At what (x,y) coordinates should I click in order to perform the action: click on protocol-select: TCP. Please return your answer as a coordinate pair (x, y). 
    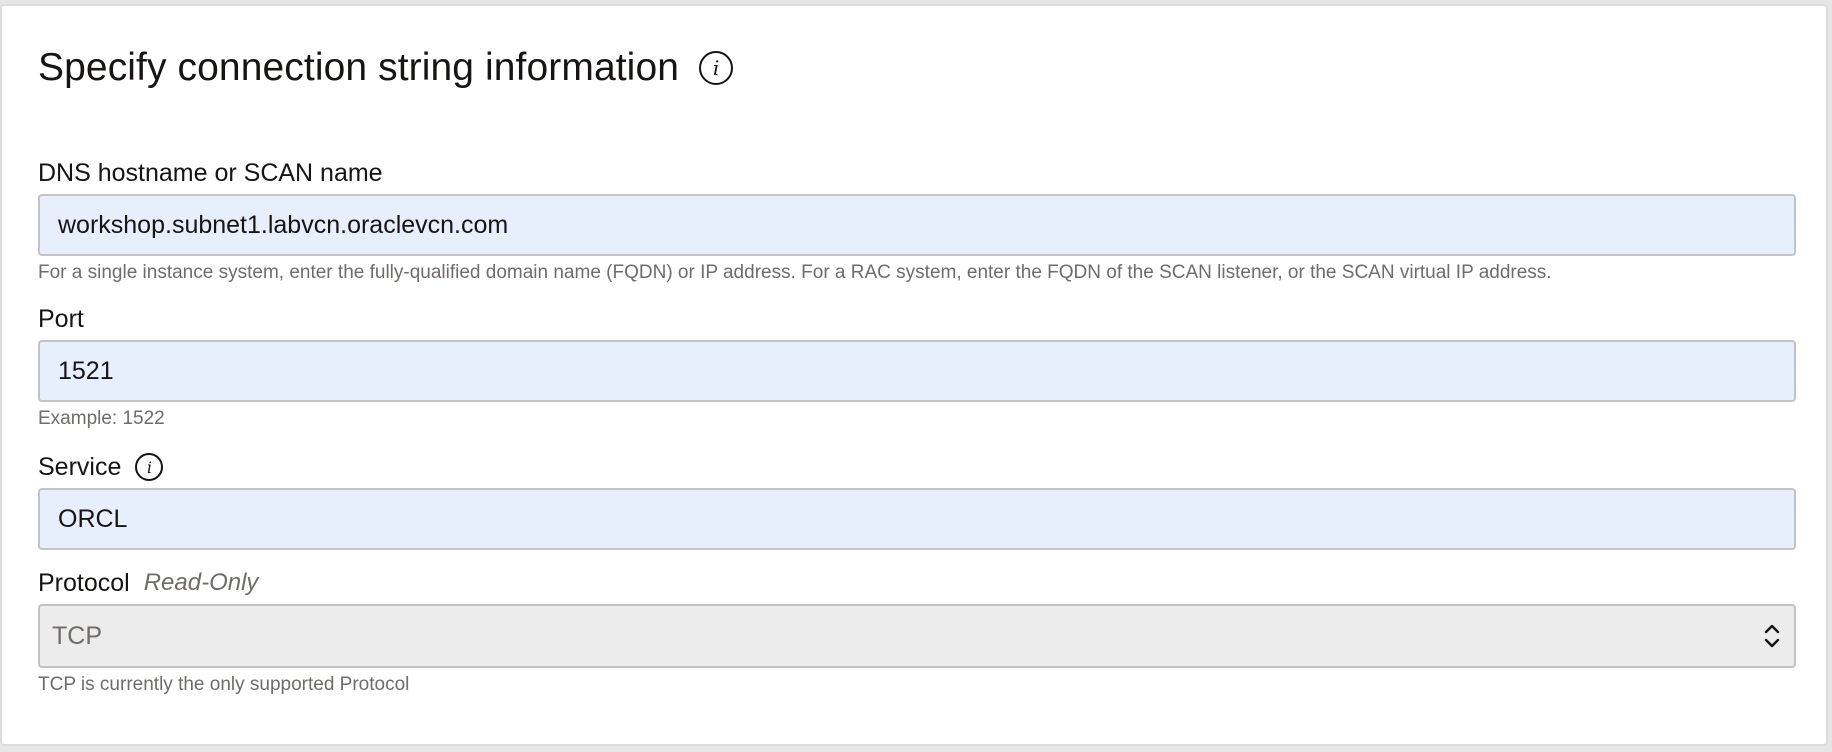
    Looking at the image, I should click on (917, 636).